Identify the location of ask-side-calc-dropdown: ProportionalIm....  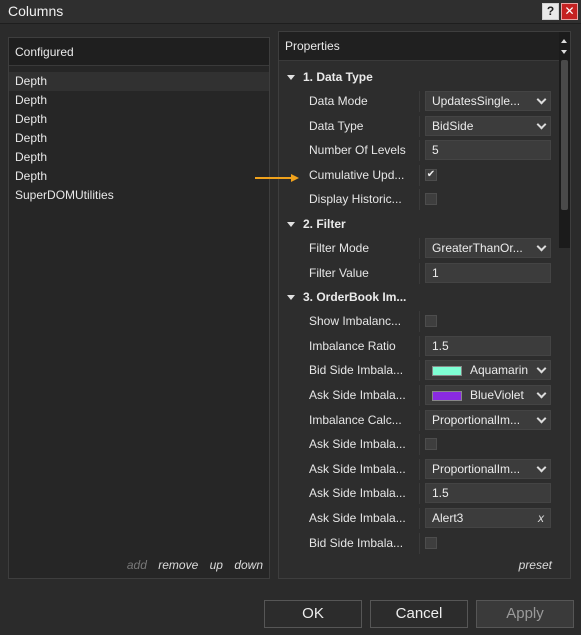
(488, 468).